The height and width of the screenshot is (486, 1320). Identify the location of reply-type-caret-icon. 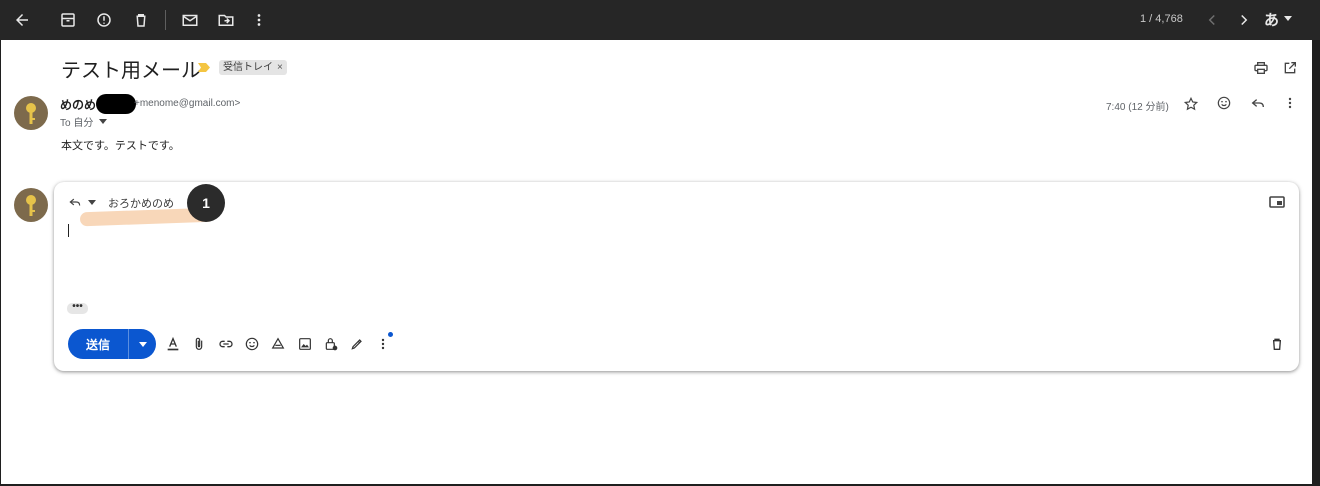
(92, 202).